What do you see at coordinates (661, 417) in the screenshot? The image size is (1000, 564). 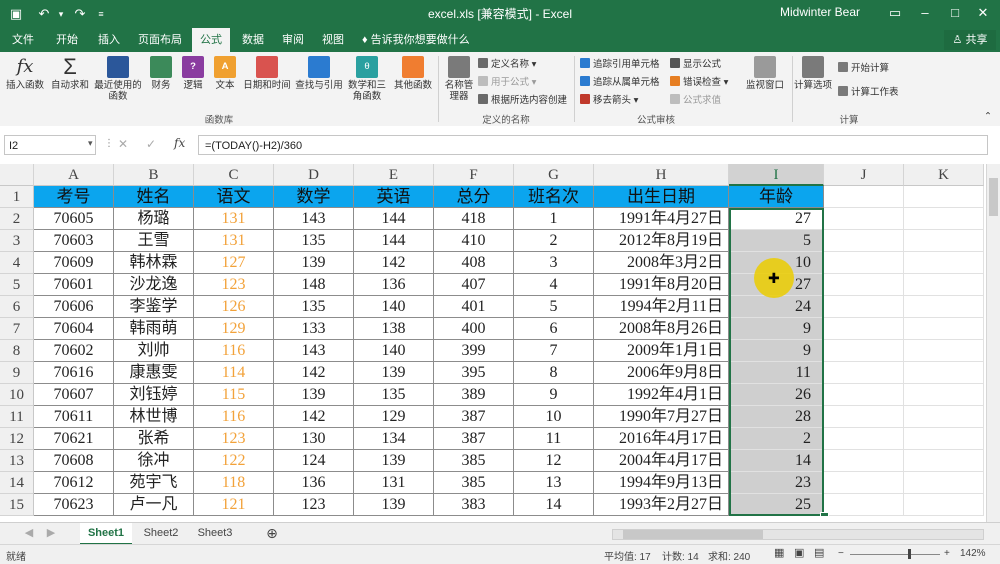 I see `table-cell: 1990年7月27日` at bounding box center [661, 417].